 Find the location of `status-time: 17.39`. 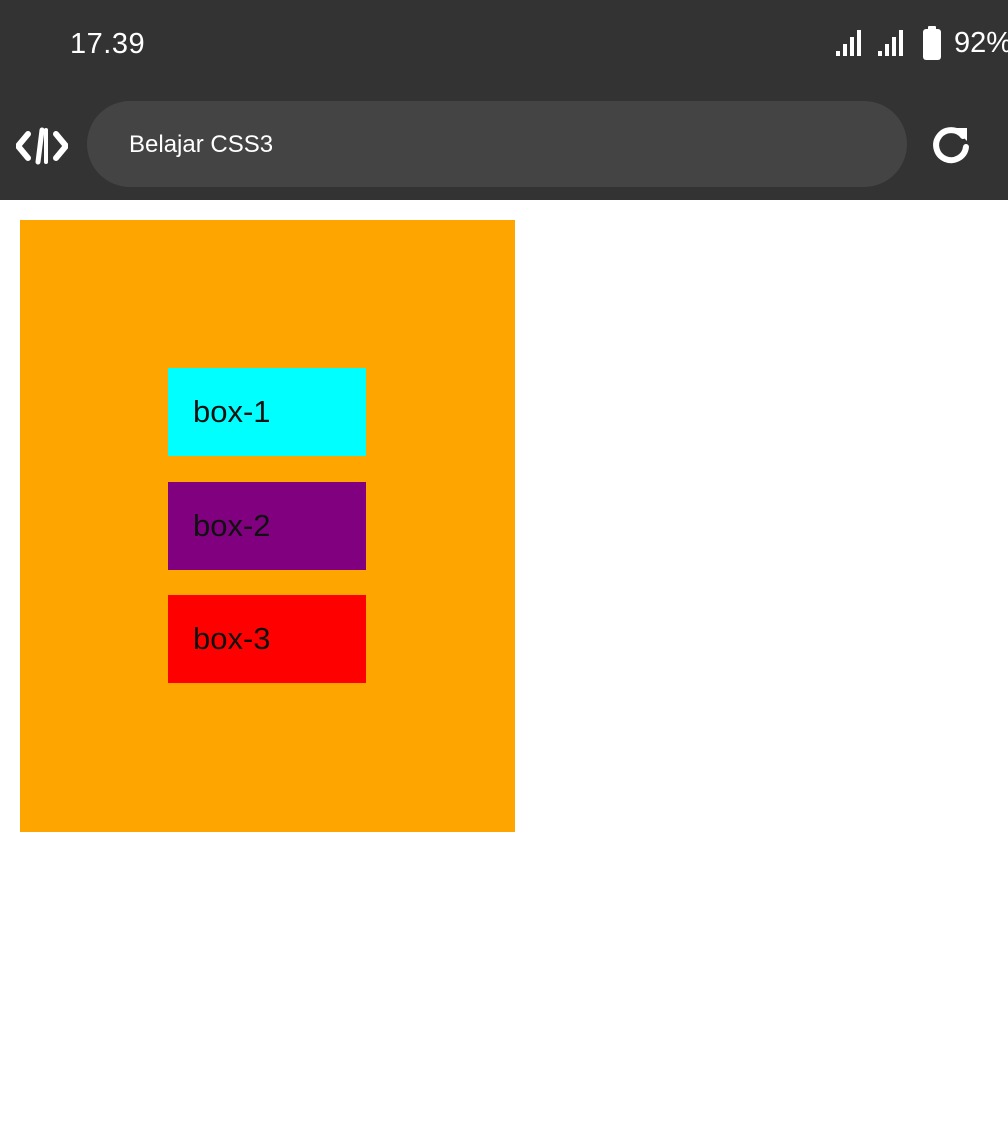

status-time: 17.39 is located at coordinates (108, 44).